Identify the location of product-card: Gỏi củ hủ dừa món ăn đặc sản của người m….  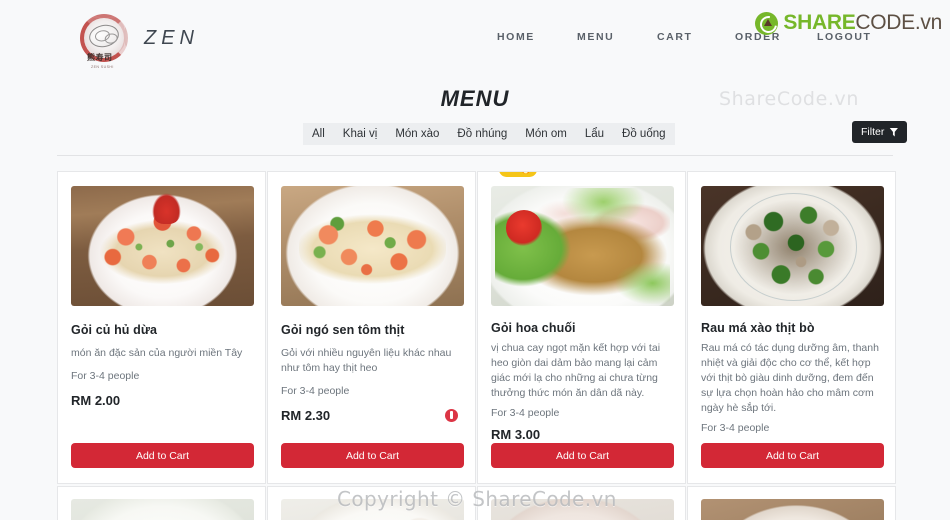
(161, 327).